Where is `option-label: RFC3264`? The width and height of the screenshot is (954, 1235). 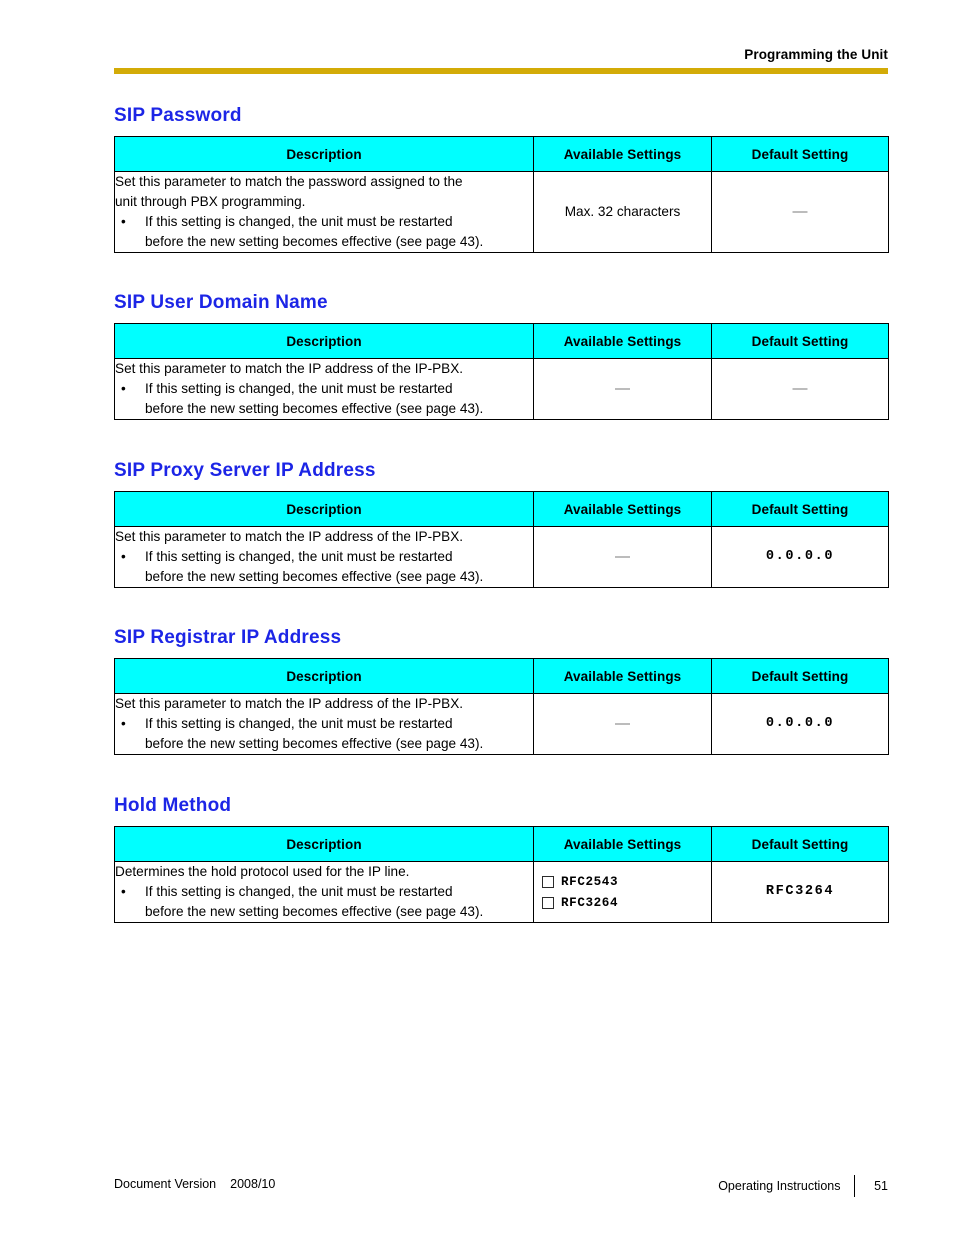 option-label: RFC3264 is located at coordinates (590, 902).